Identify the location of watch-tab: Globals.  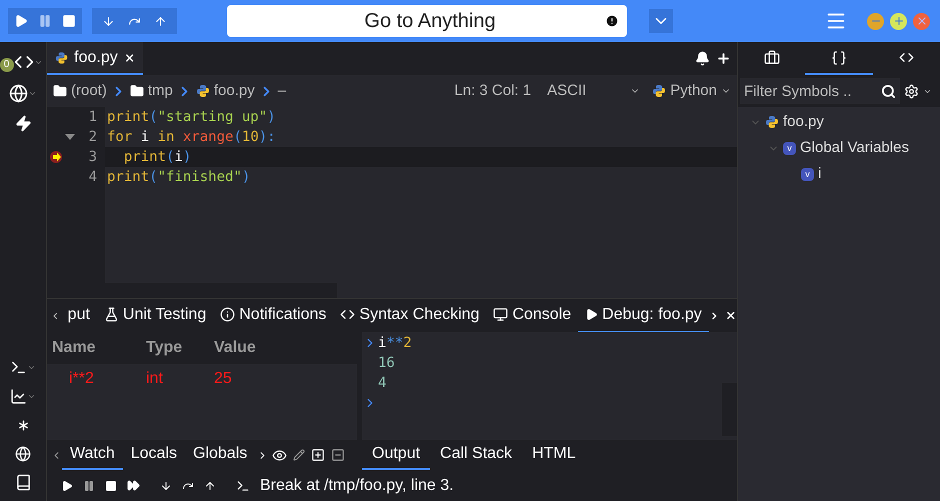
(220, 455).